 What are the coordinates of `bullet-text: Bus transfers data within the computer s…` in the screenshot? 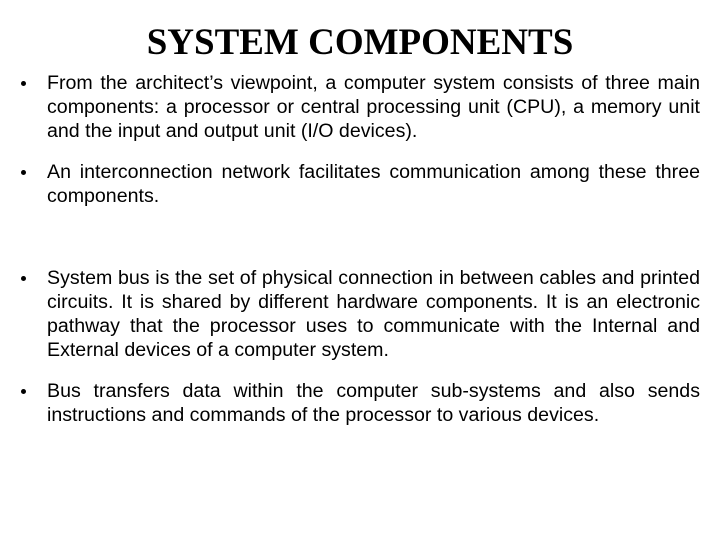 It's located at (373, 403).